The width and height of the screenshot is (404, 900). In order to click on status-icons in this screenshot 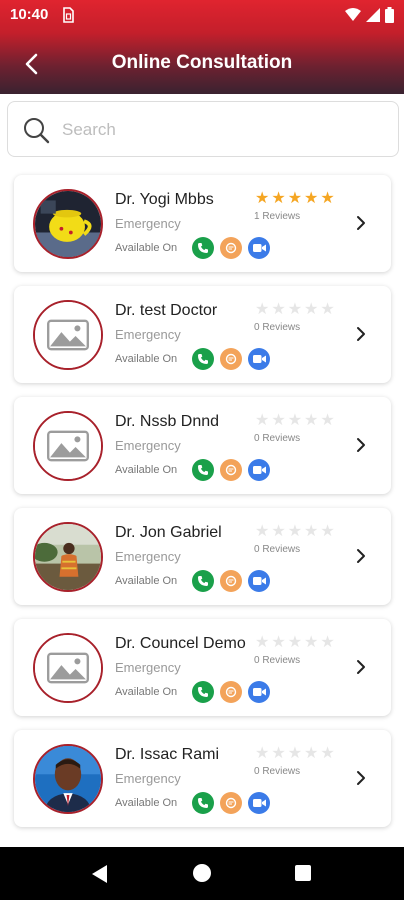, I will do `click(369, 15)`.